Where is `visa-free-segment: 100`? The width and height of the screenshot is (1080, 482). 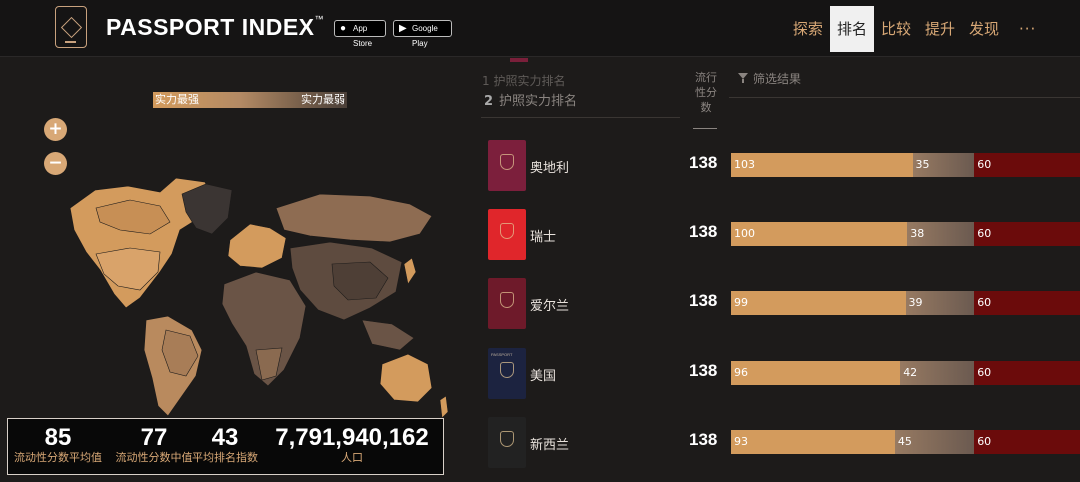
visa-free-segment: 100 is located at coordinates (819, 234).